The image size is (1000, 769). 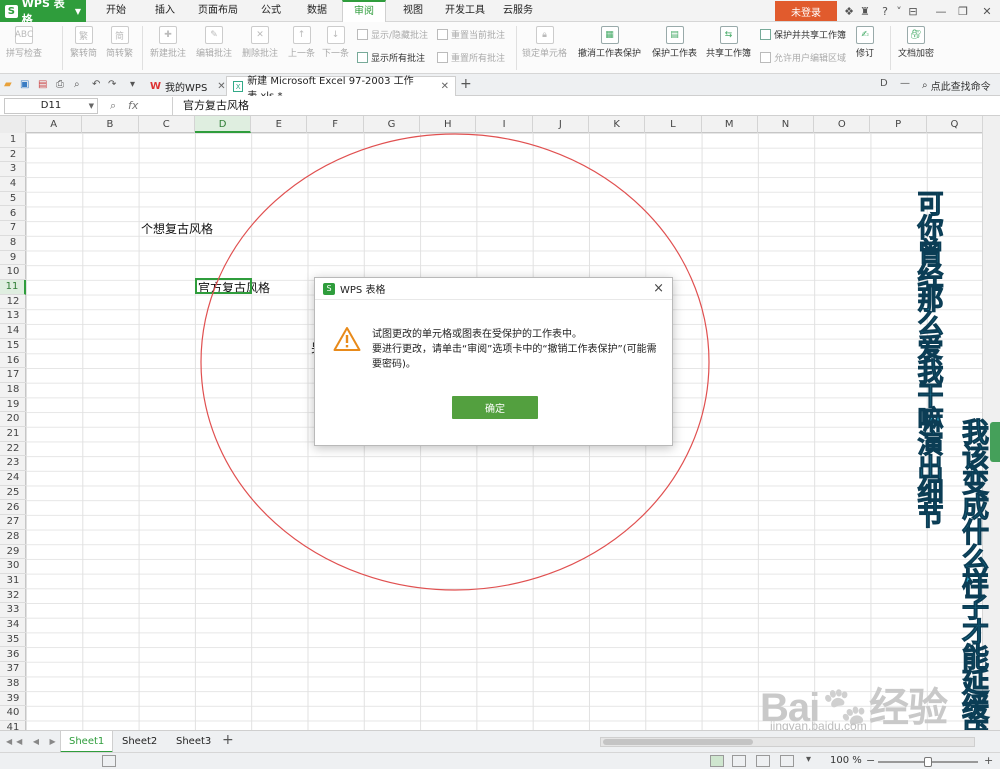 What do you see at coordinates (13, 124) in the screenshot?
I see `select-all-corner` at bounding box center [13, 124].